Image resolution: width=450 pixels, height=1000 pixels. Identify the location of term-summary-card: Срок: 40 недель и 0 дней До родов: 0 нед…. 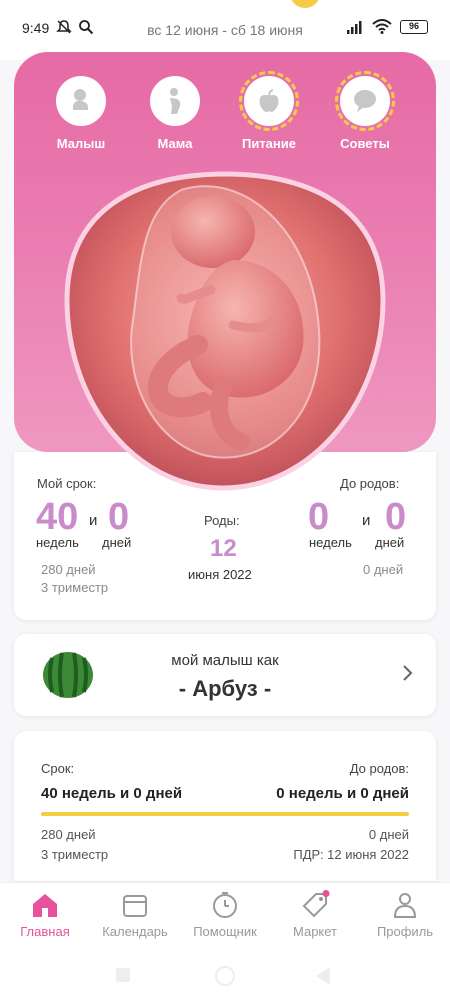
(225, 806).